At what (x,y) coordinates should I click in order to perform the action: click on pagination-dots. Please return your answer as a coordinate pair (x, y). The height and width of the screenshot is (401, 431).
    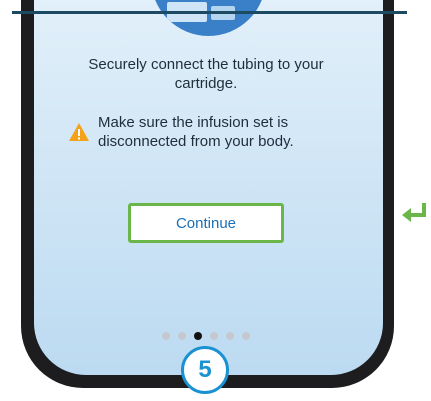
    Looking at the image, I should click on (206, 336).